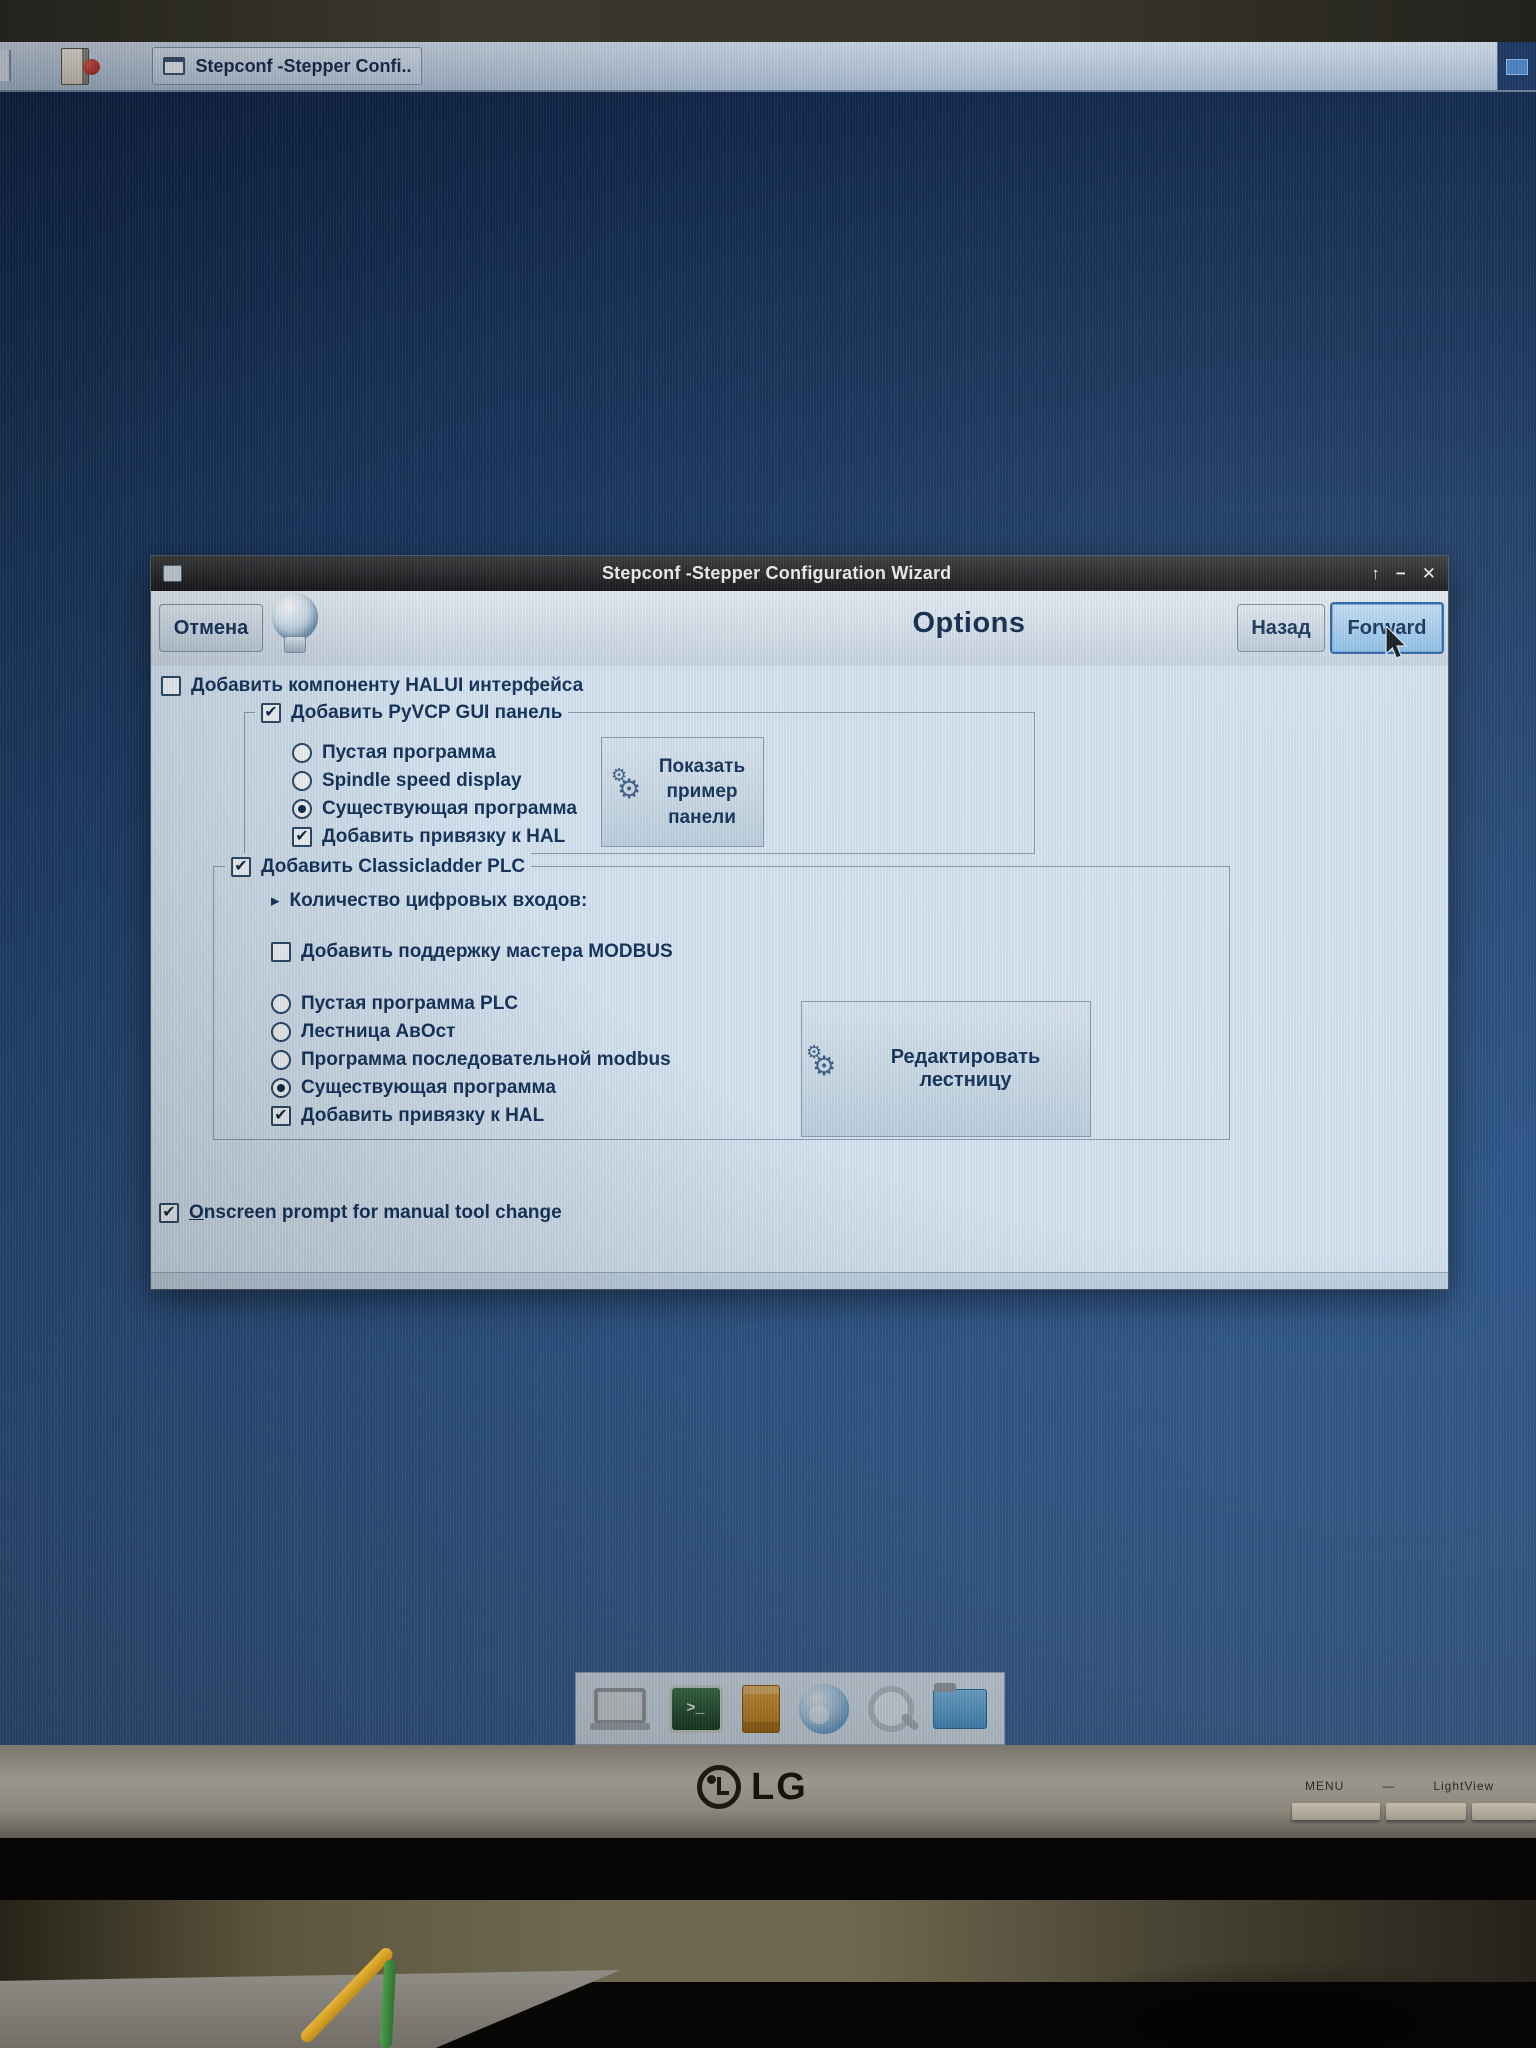  What do you see at coordinates (1397, 645) in the screenshot?
I see `mouse-cursor` at bounding box center [1397, 645].